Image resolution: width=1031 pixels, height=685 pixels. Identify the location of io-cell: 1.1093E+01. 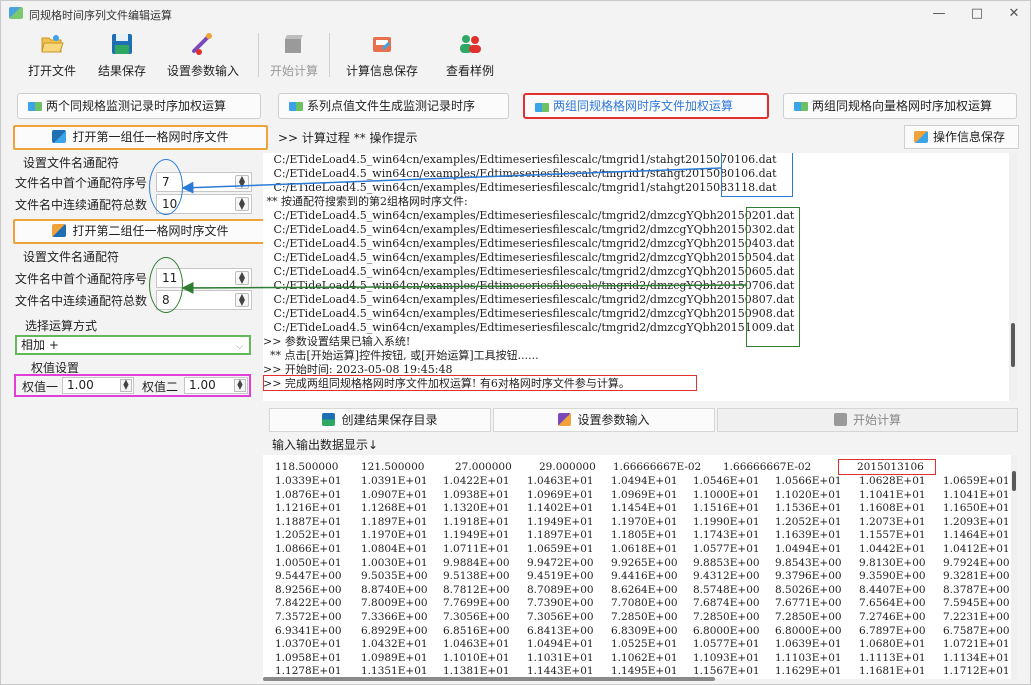
(726, 657).